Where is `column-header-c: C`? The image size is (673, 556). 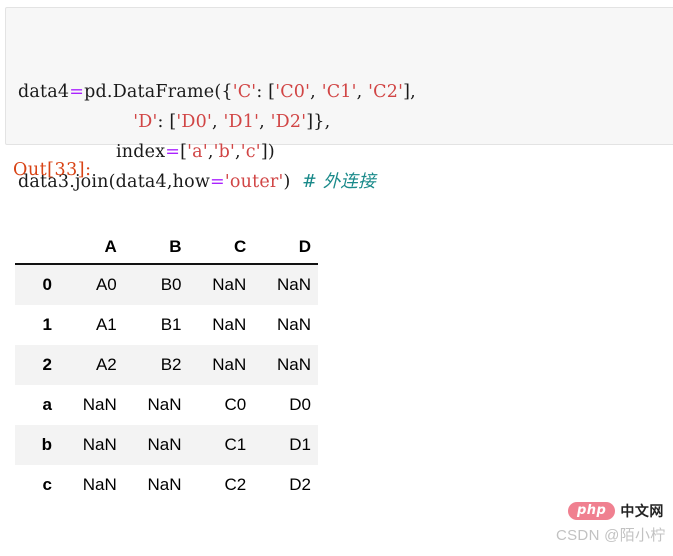
column-header-c: C is located at coordinates (221, 243).